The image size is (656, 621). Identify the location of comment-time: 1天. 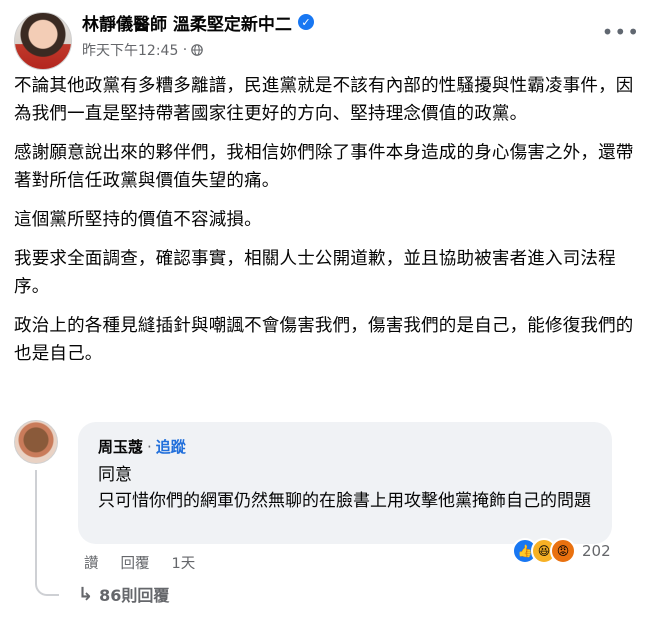
(184, 562).